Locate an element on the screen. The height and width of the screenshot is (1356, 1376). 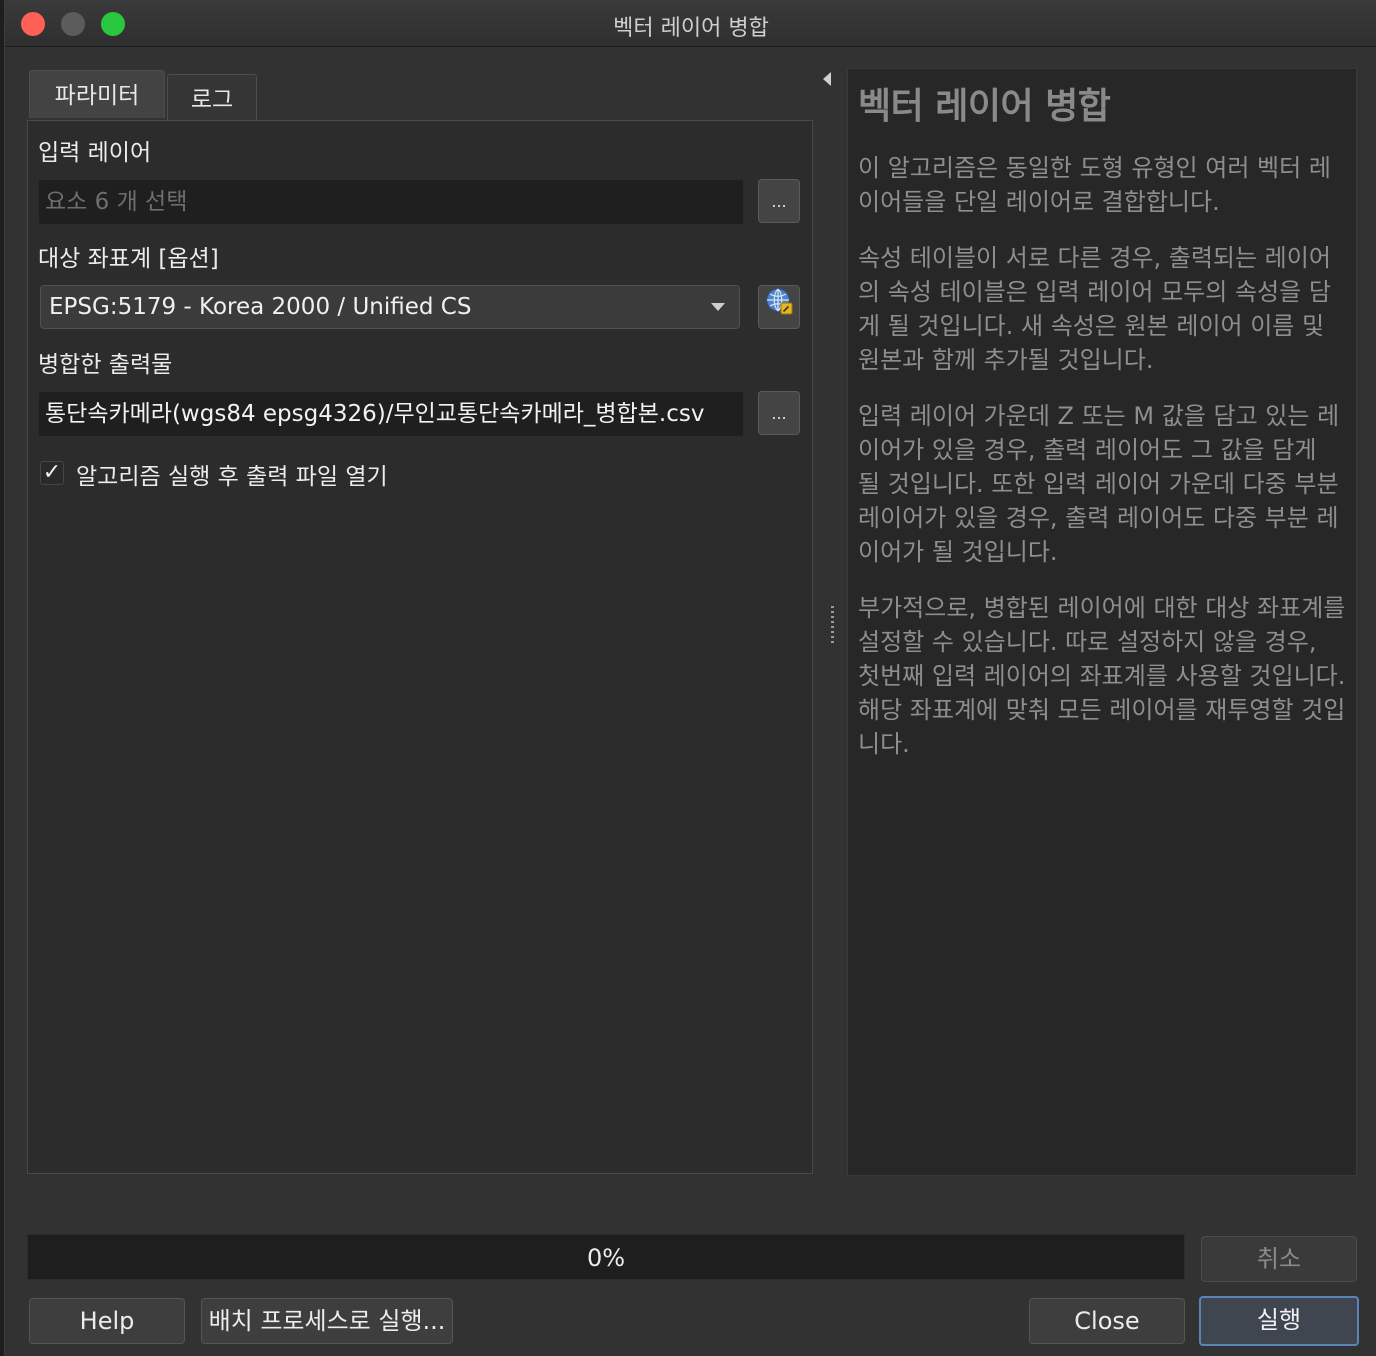
tab-log: 로그 is located at coordinates (212, 97).